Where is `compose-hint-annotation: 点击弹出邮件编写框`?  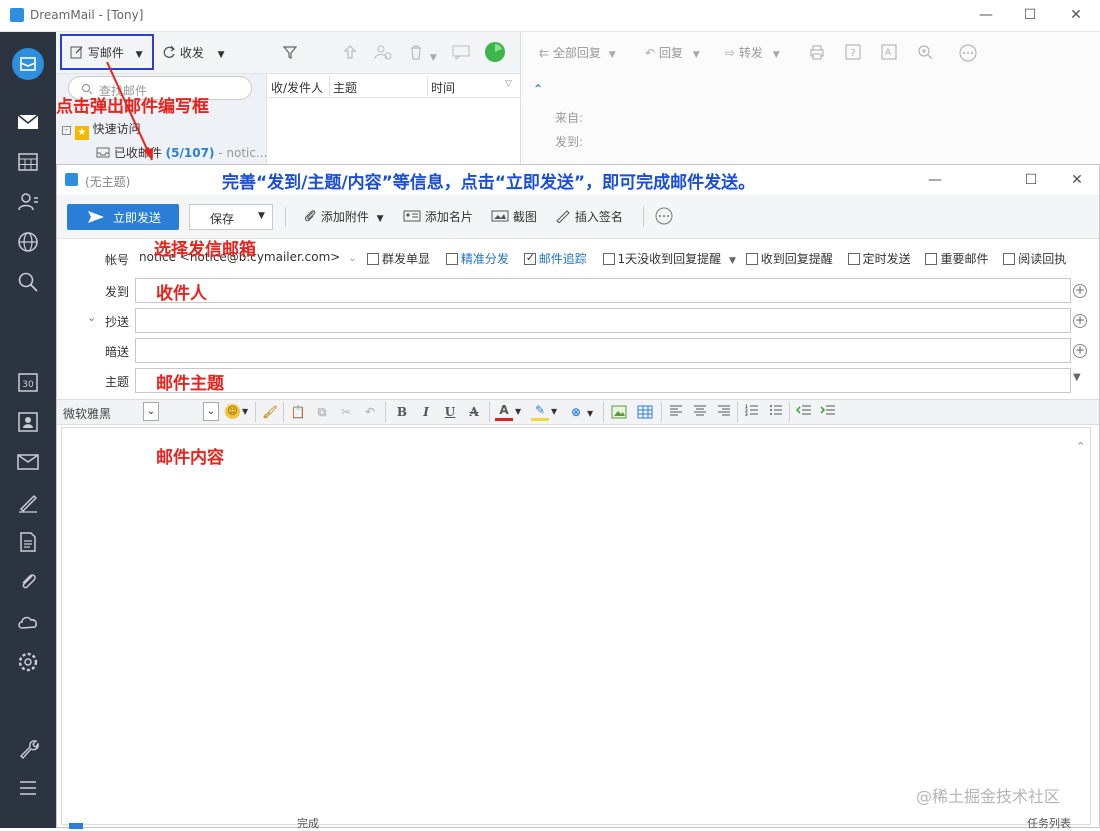
compose-hint-annotation: 点击弹出邮件编写框 is located at coordinates (132, 107).